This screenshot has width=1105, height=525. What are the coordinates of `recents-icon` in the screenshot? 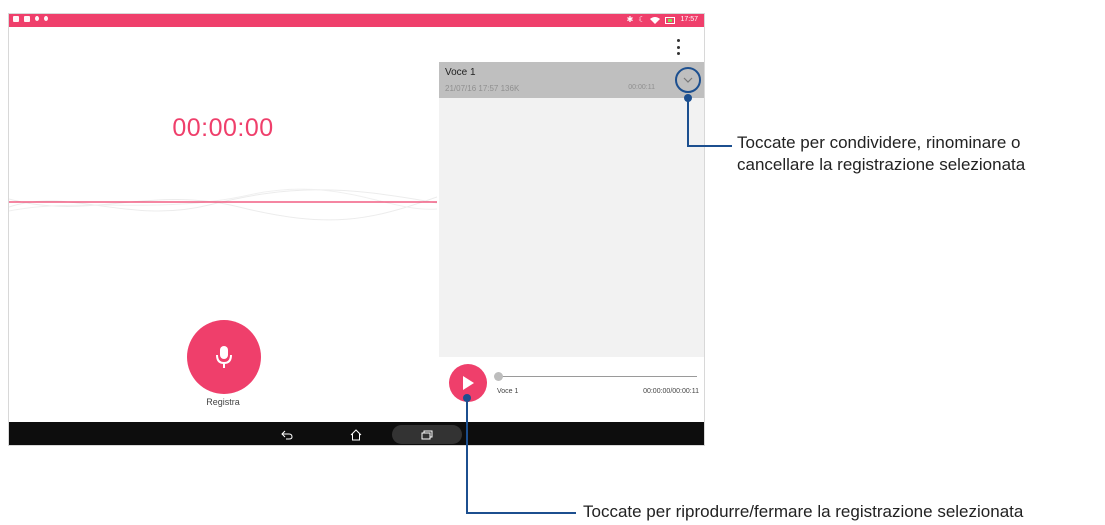 It's located at (427, 434).